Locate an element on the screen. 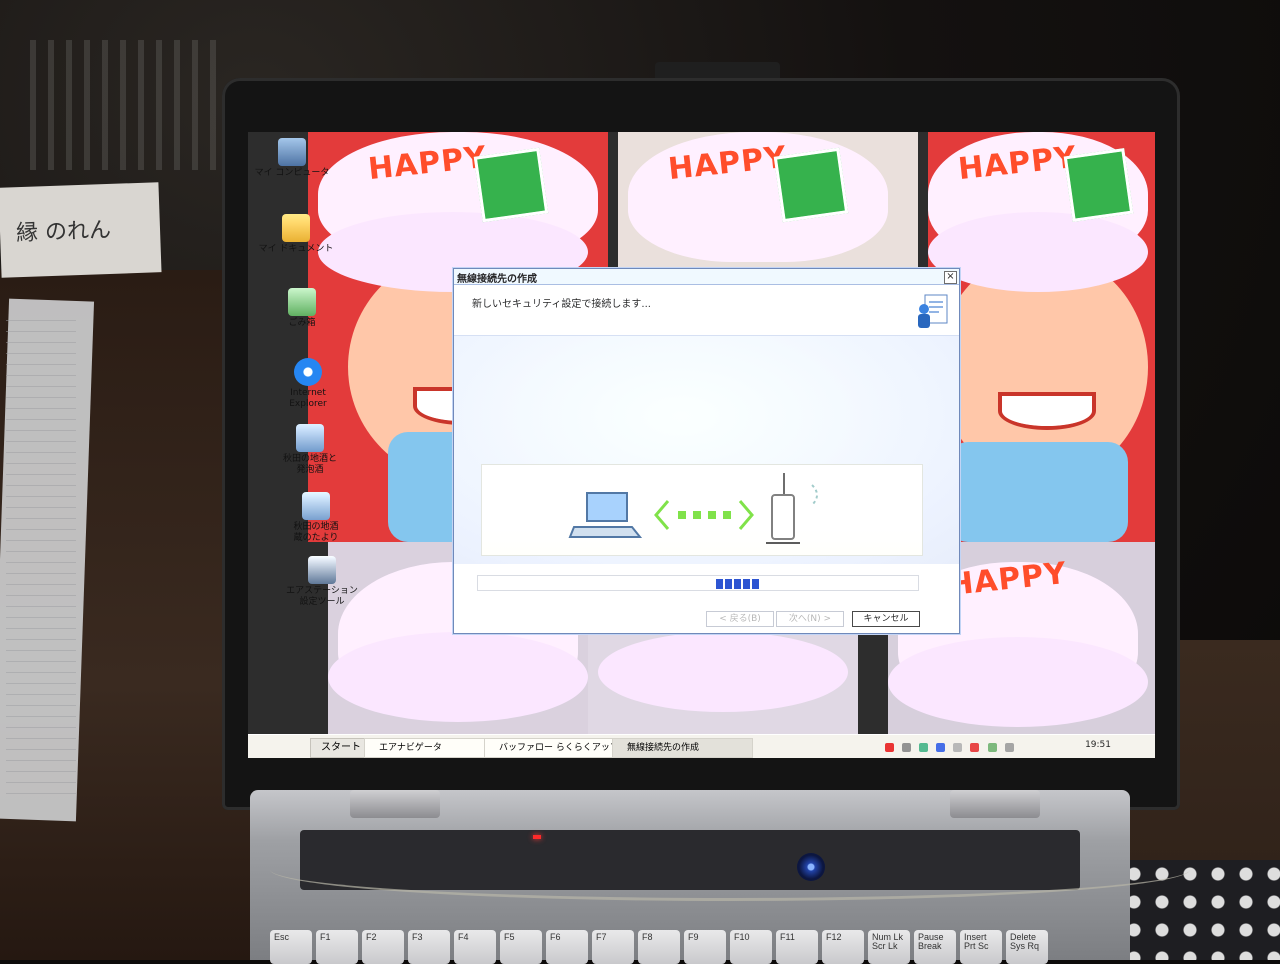 The height and width of the screenshot is (964, 1280). taskbar-item: バッファロー らくらくアップデ is located at coordinates (552, 748).